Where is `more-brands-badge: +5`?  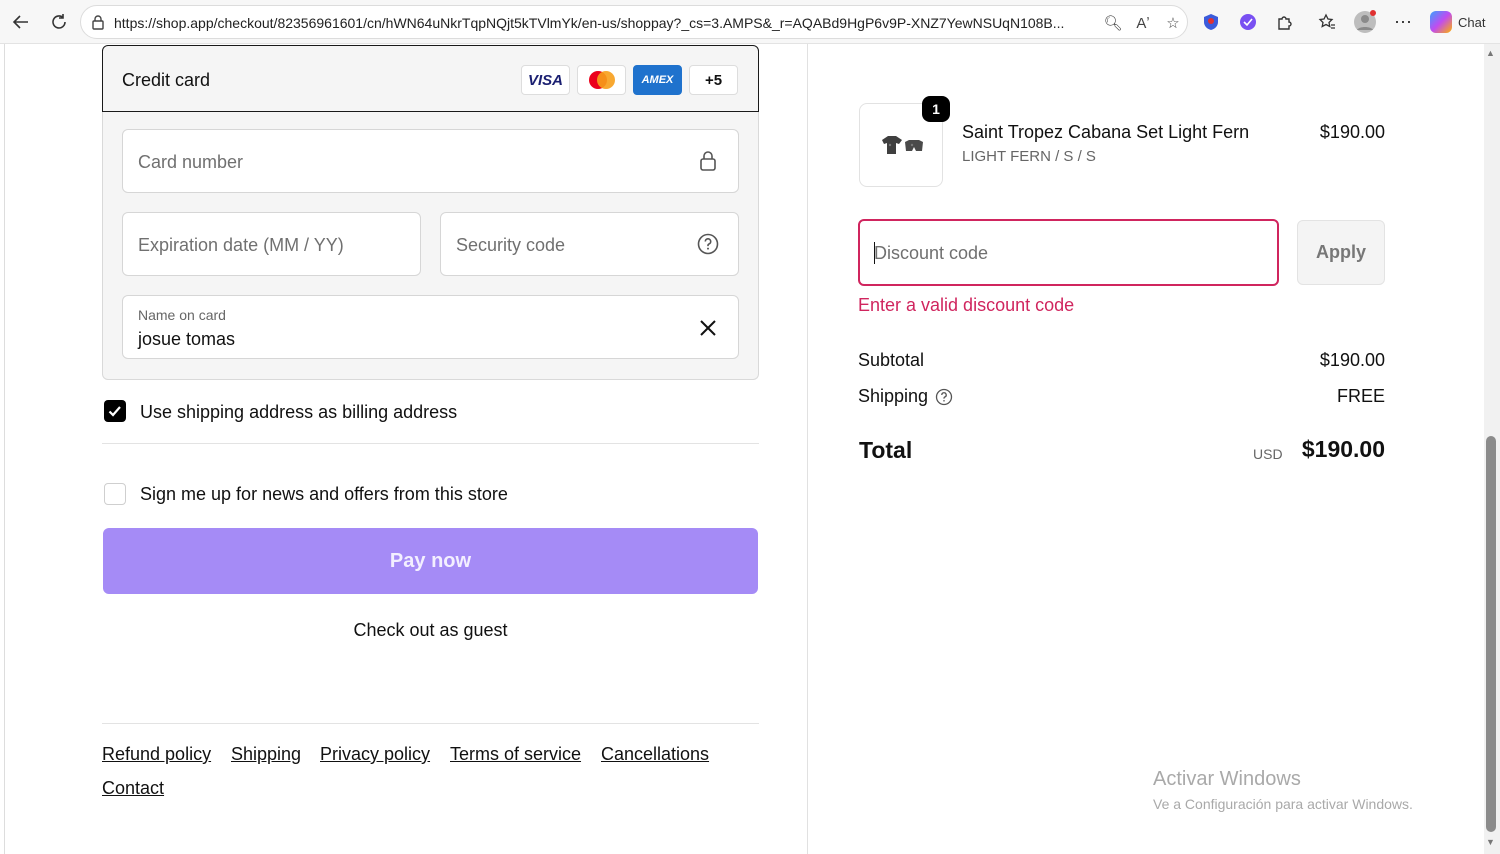 more-brands-badge: +5 is located at coordinates (713, 80).